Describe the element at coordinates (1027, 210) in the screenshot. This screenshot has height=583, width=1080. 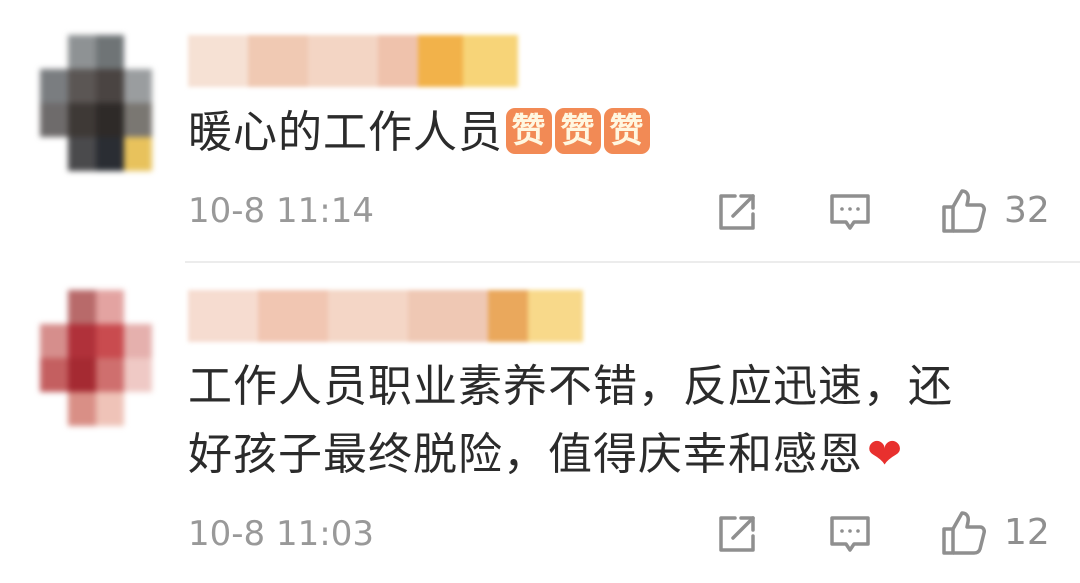
I see `like-count: 32` at that location.